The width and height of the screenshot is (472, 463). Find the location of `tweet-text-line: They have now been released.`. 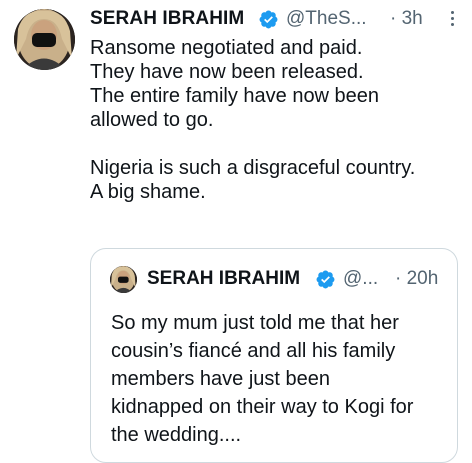

tweet-text-line: They have now been released. is located at coordinates (227, 72).